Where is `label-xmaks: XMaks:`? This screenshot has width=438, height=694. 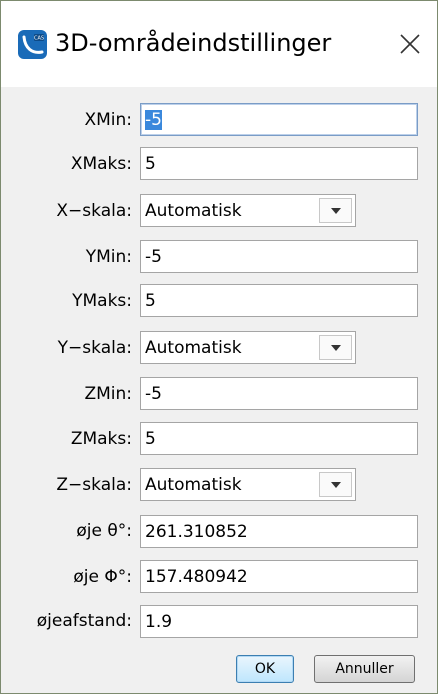 label-xmaks: XMaks: is located at coordinates (101, 164).